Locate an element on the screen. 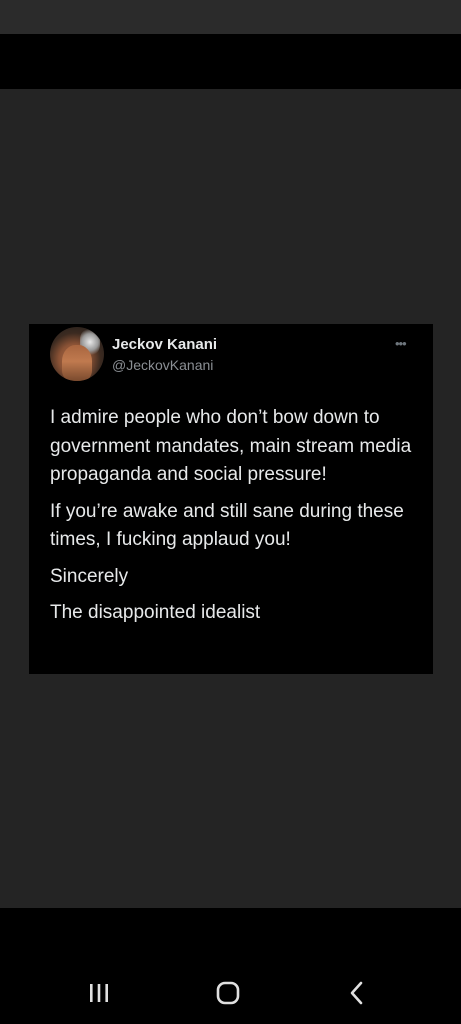 Image resolution: width=461 pixels, height=1024 pixels. status-bar is located at coordinates (230, 17).